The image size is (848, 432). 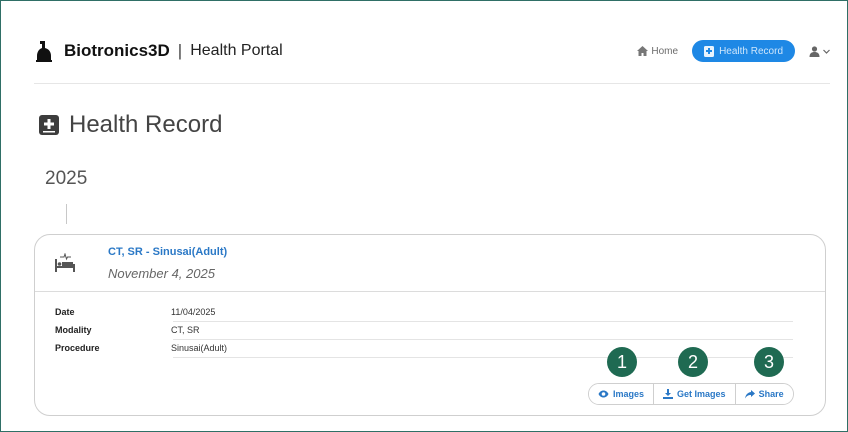 What do you see at coordinates (236, 50) in the screenshot?
I see `portal-name: Health Portal` at bounding box center [236, 50].